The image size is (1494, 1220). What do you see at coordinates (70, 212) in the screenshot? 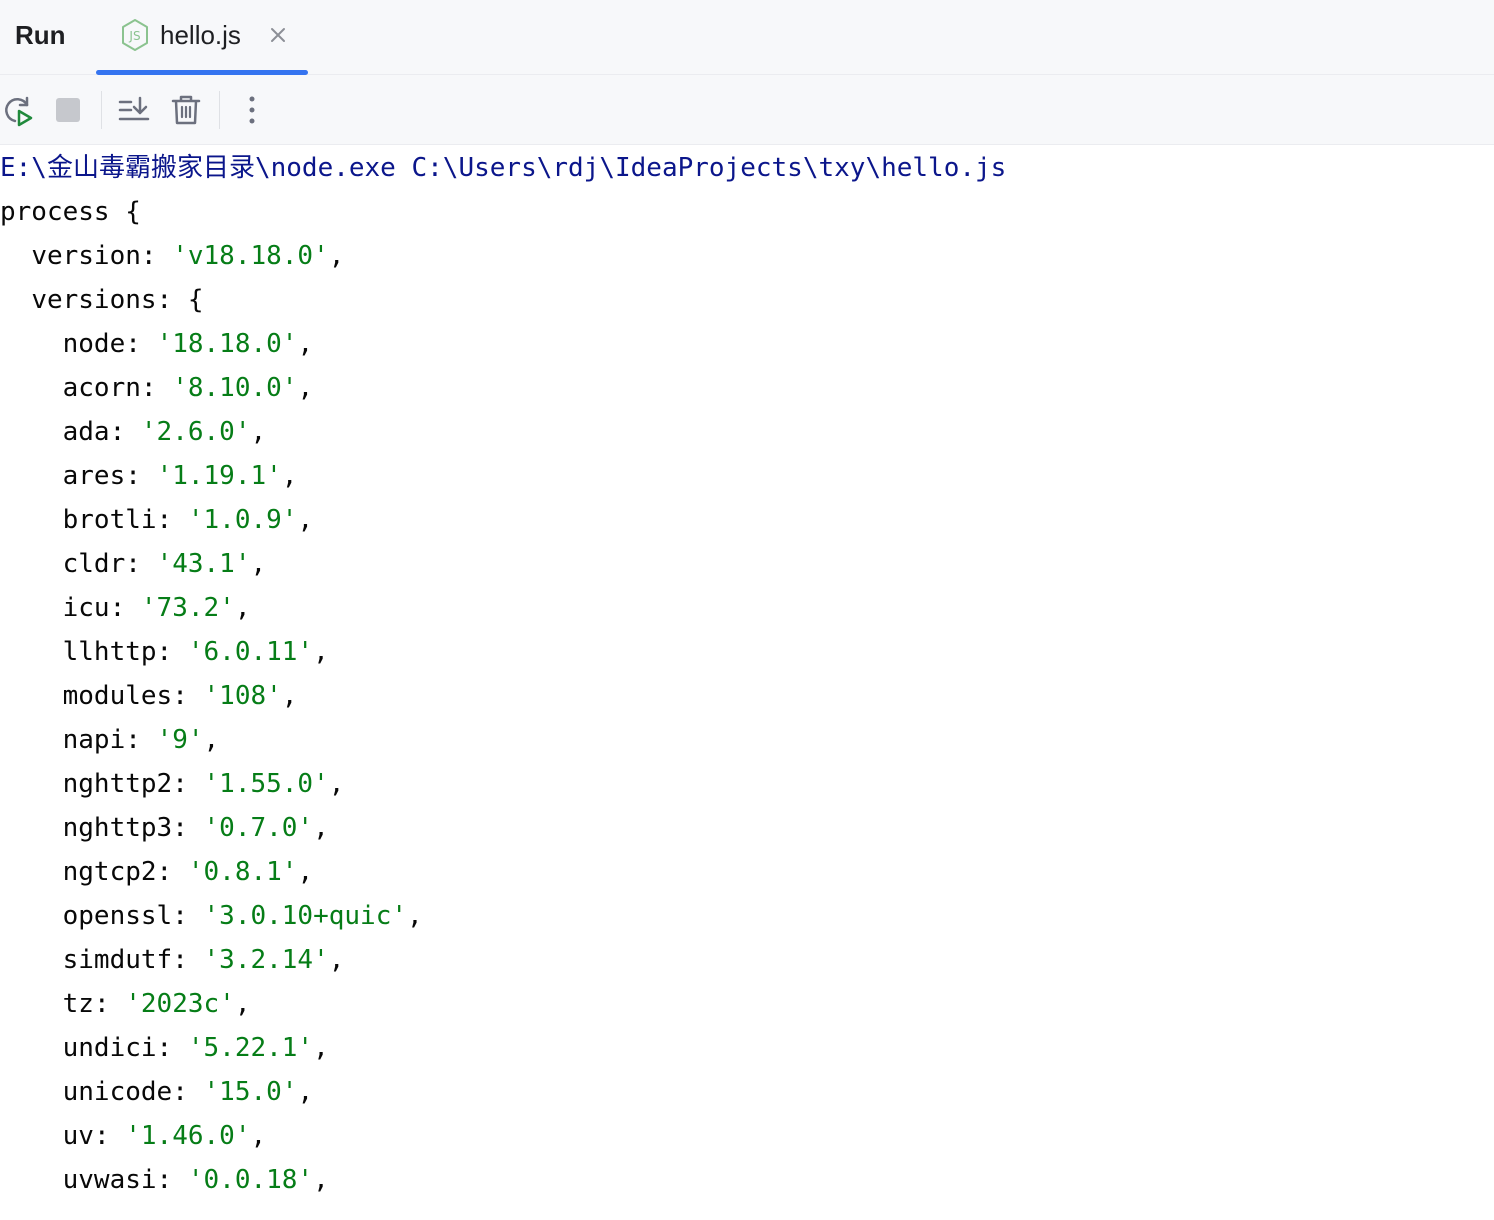
I see `process-open-line: process {` at bounding box center [70, 212].